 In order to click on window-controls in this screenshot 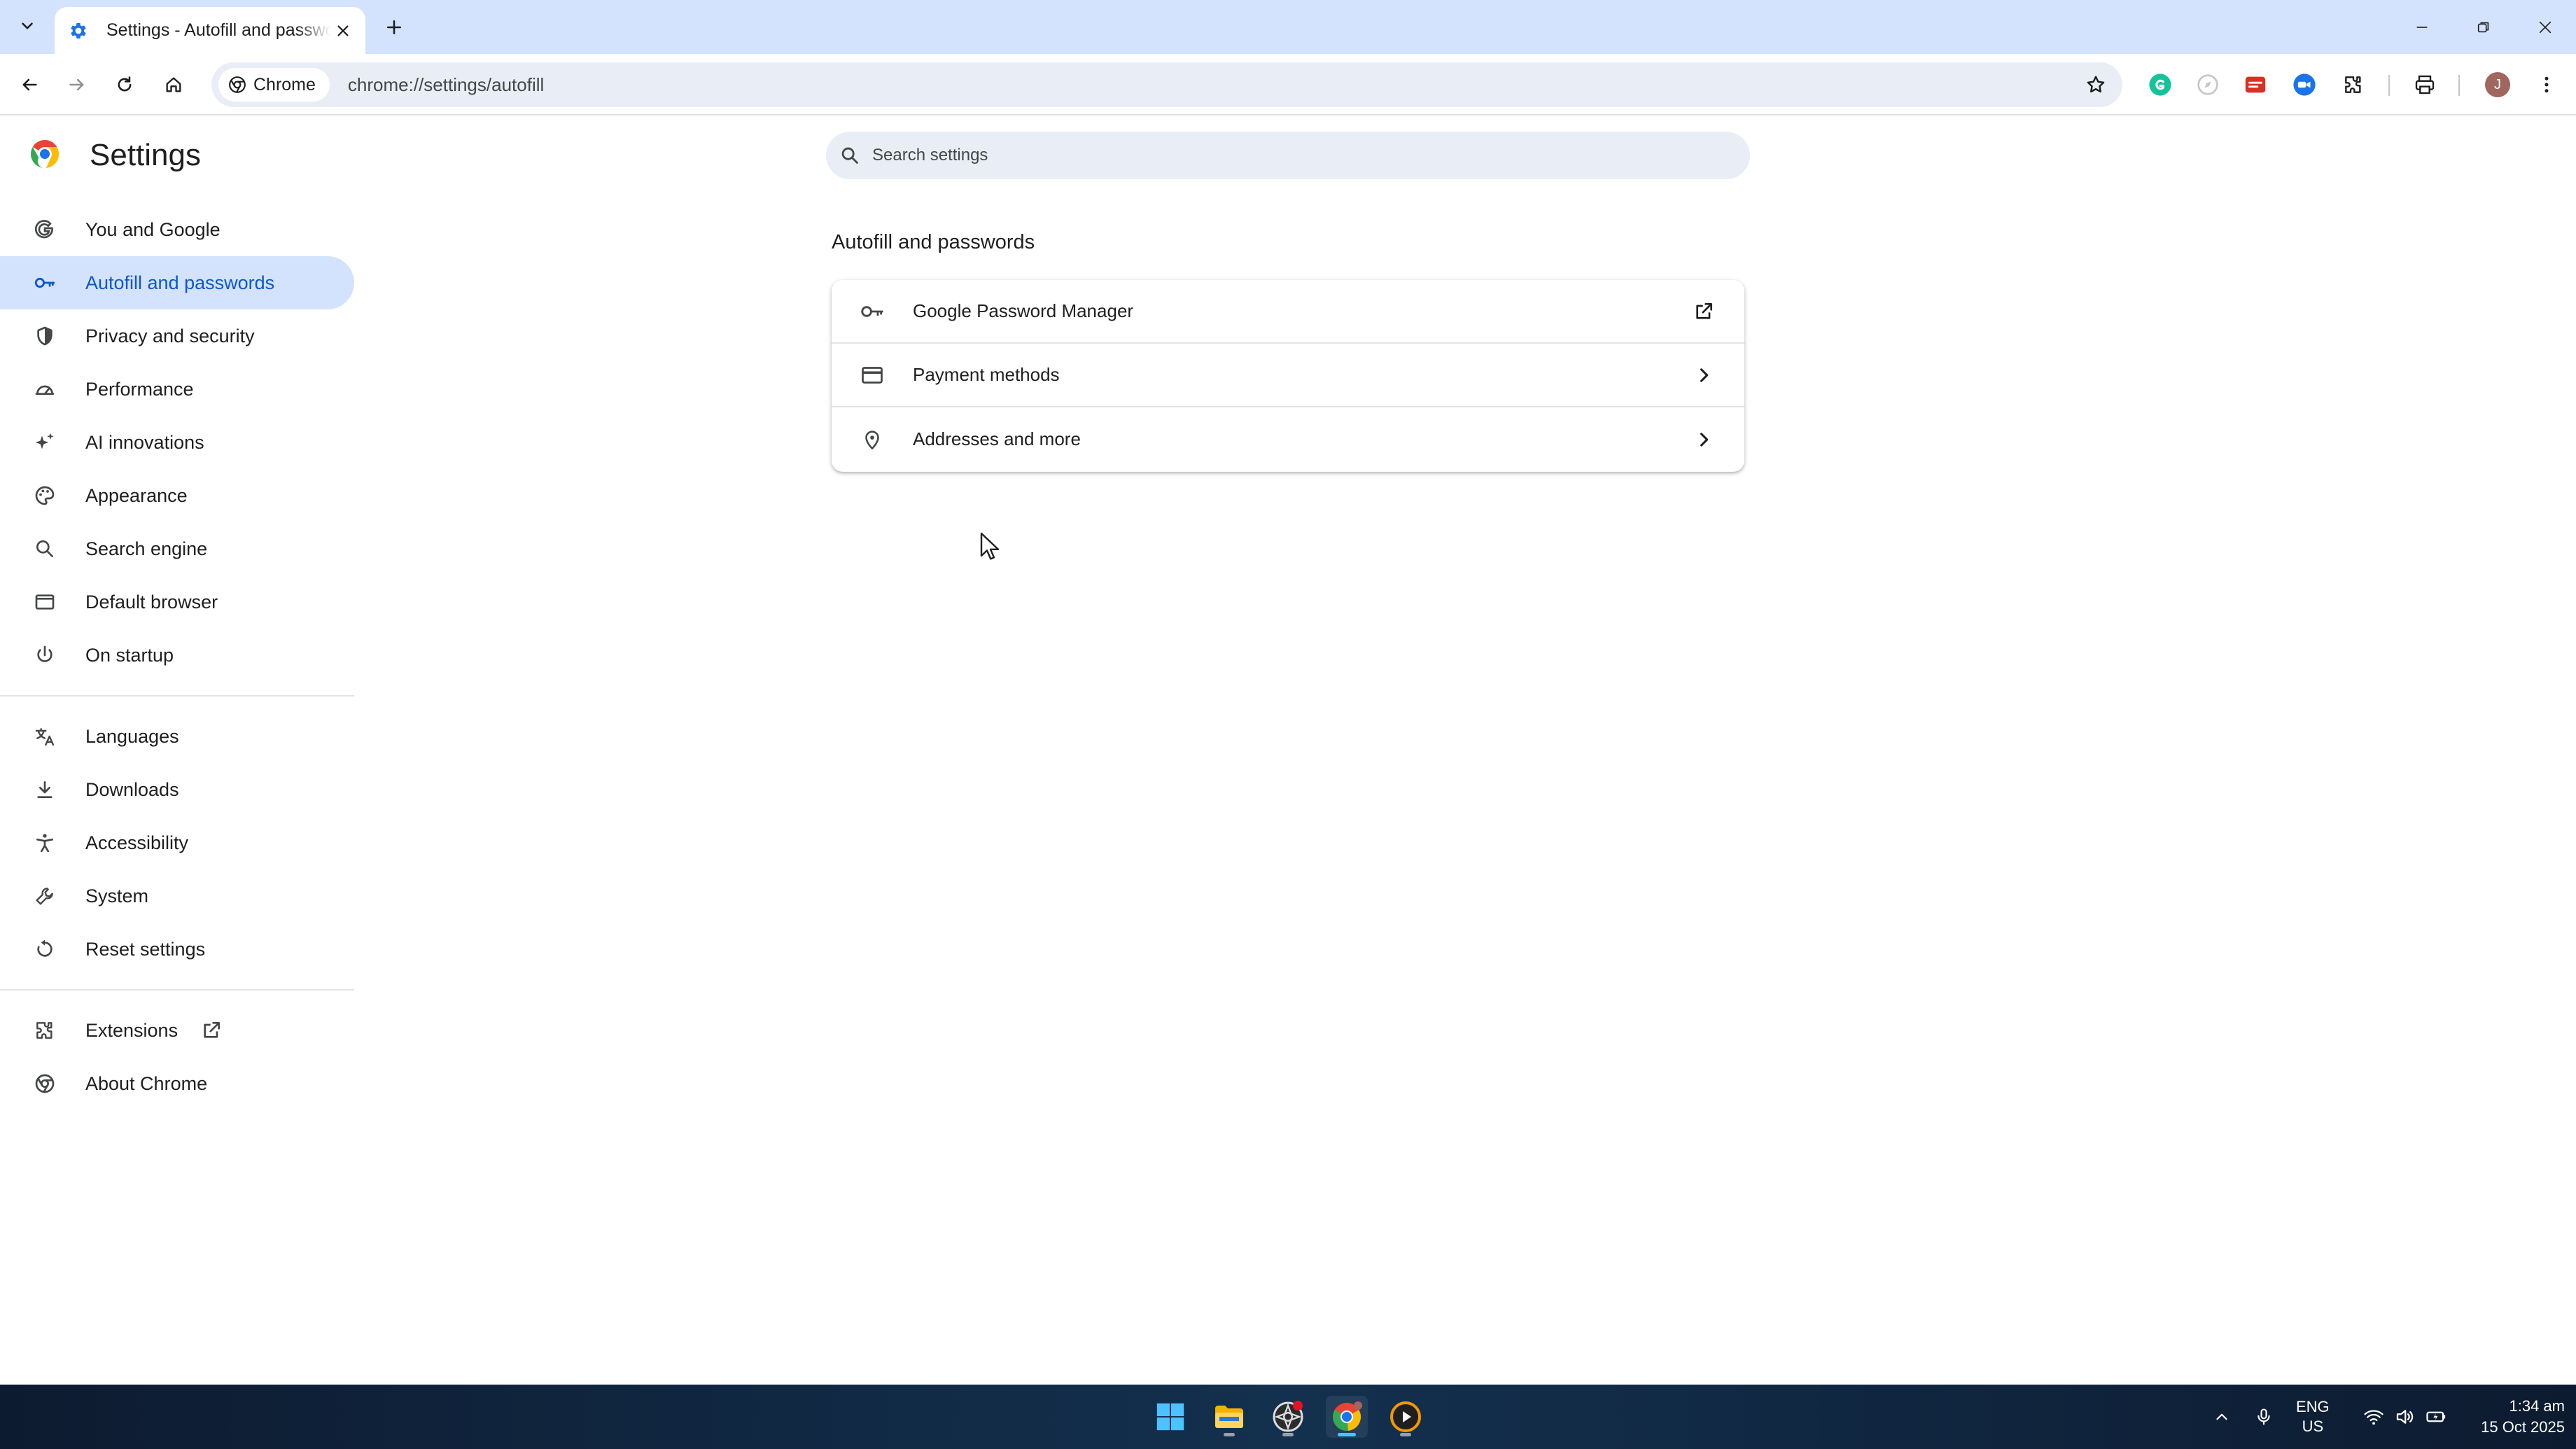, I will do `click(2483, 27)`.